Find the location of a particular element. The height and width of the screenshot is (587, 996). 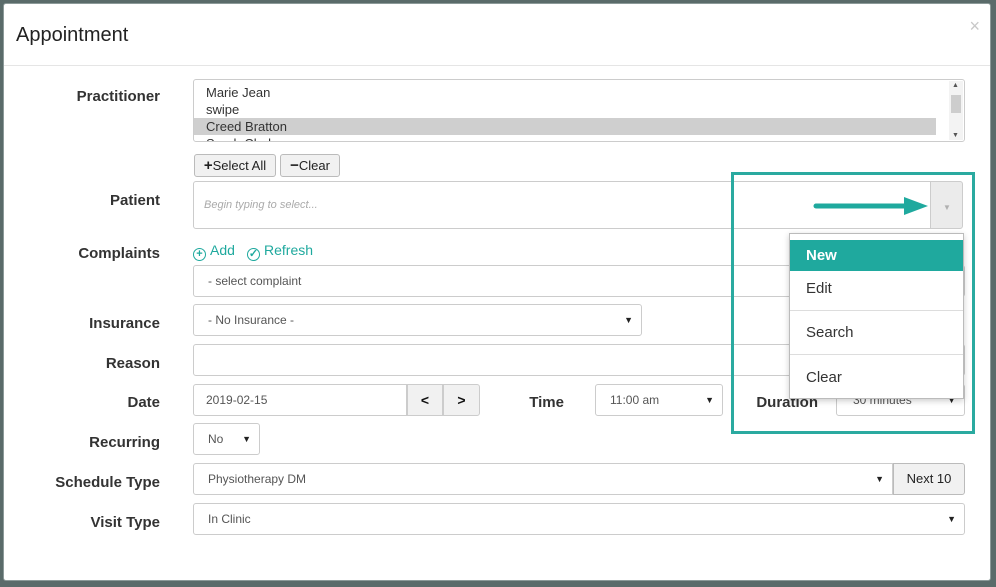

visit-type-label: Visit Type is located at coordinates (125, 522).